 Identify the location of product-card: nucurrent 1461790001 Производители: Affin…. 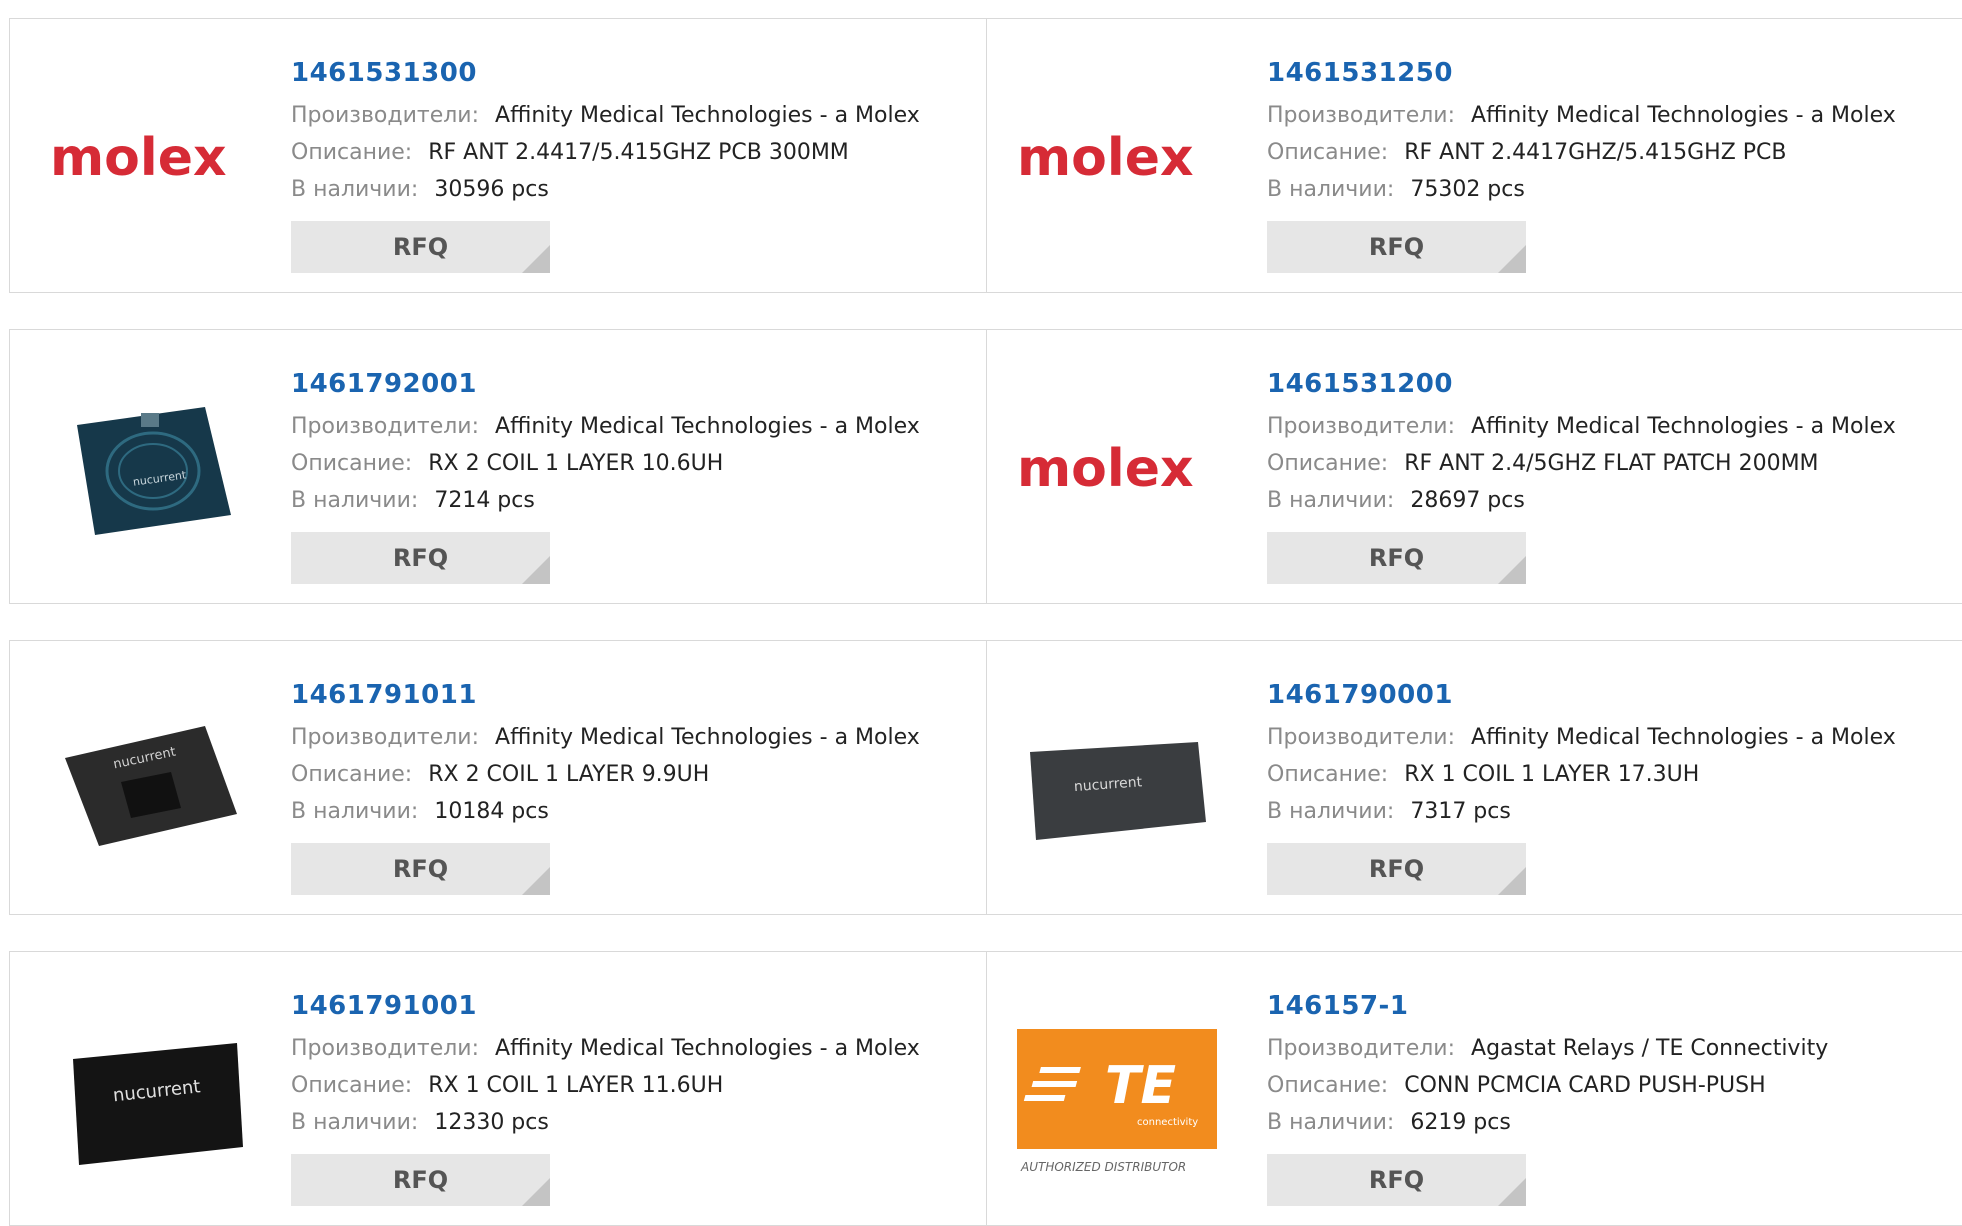
(1474, 777).